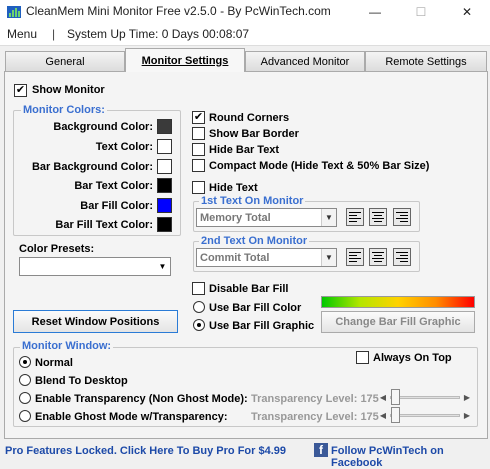 The width and height of the screenshot is (490, 469). I want to click on transparency-level-label: Transparency Level: 175, so click(315, 399).